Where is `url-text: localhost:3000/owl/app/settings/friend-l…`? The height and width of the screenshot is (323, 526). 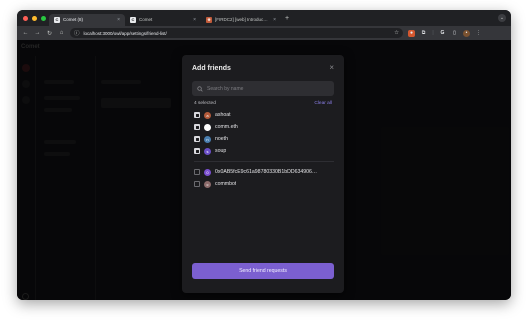 url-text: localhost:3000/owl/app/settings/friend-l… is located at coordinates (237, 33).